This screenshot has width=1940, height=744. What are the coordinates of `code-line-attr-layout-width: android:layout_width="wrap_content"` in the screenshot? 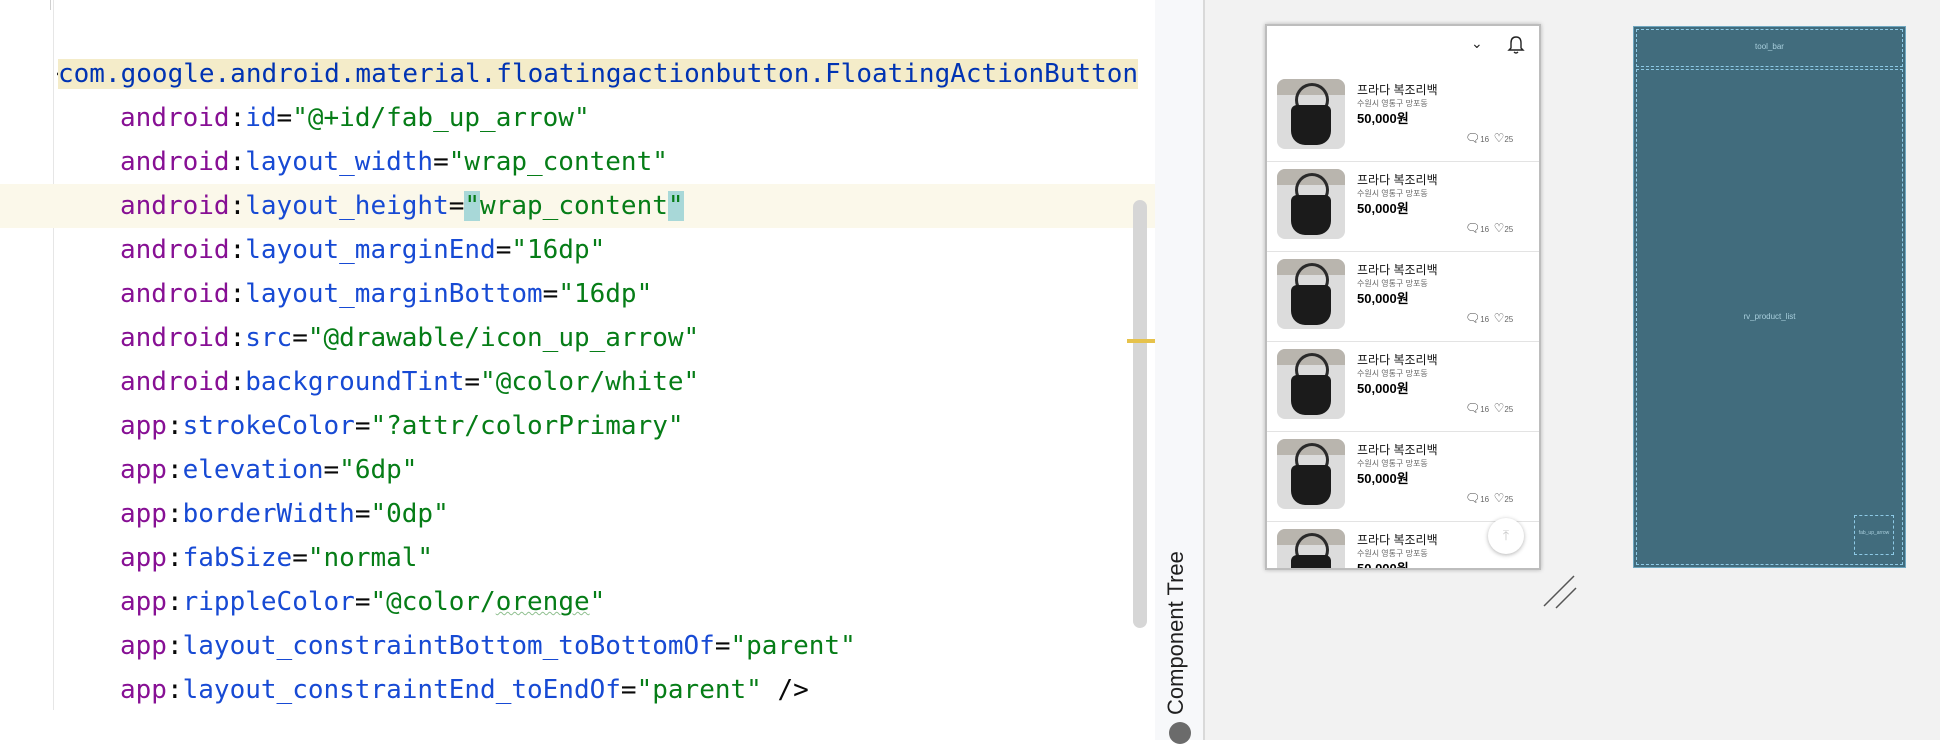 It's located at (394, 162).